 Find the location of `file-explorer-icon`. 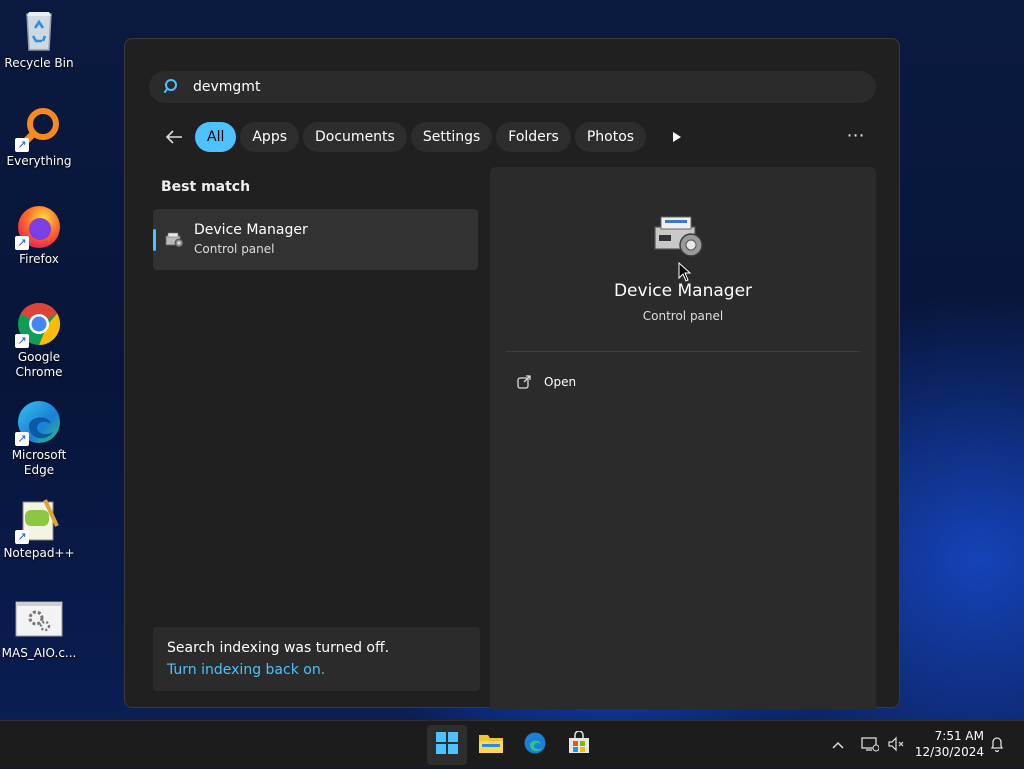

file-explorer-icon is located at coordinates (491, 745).